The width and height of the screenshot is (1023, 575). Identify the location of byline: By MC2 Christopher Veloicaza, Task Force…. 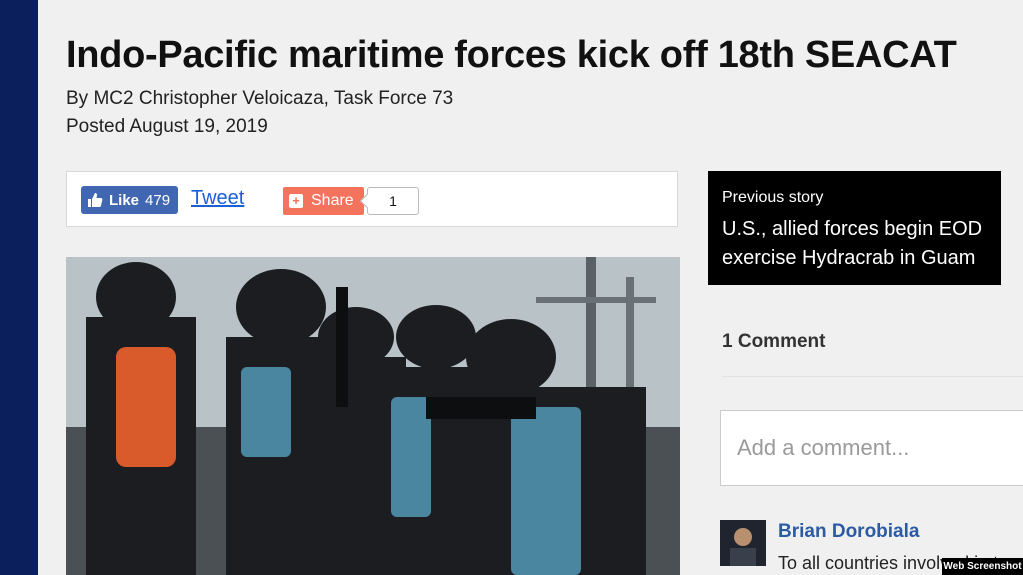
(260, 98).